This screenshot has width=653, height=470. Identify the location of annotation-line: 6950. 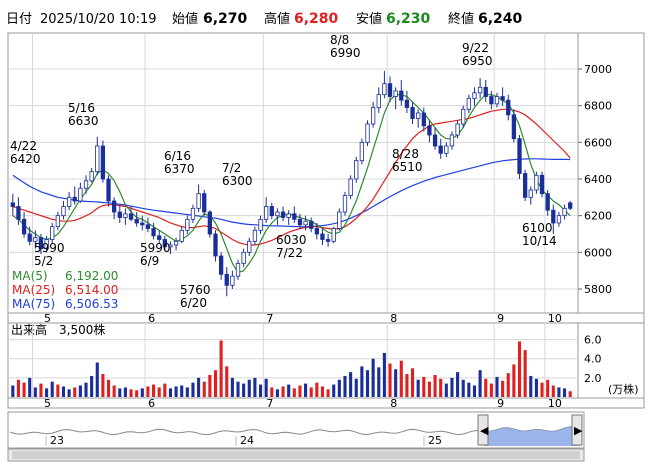
(477, 61).